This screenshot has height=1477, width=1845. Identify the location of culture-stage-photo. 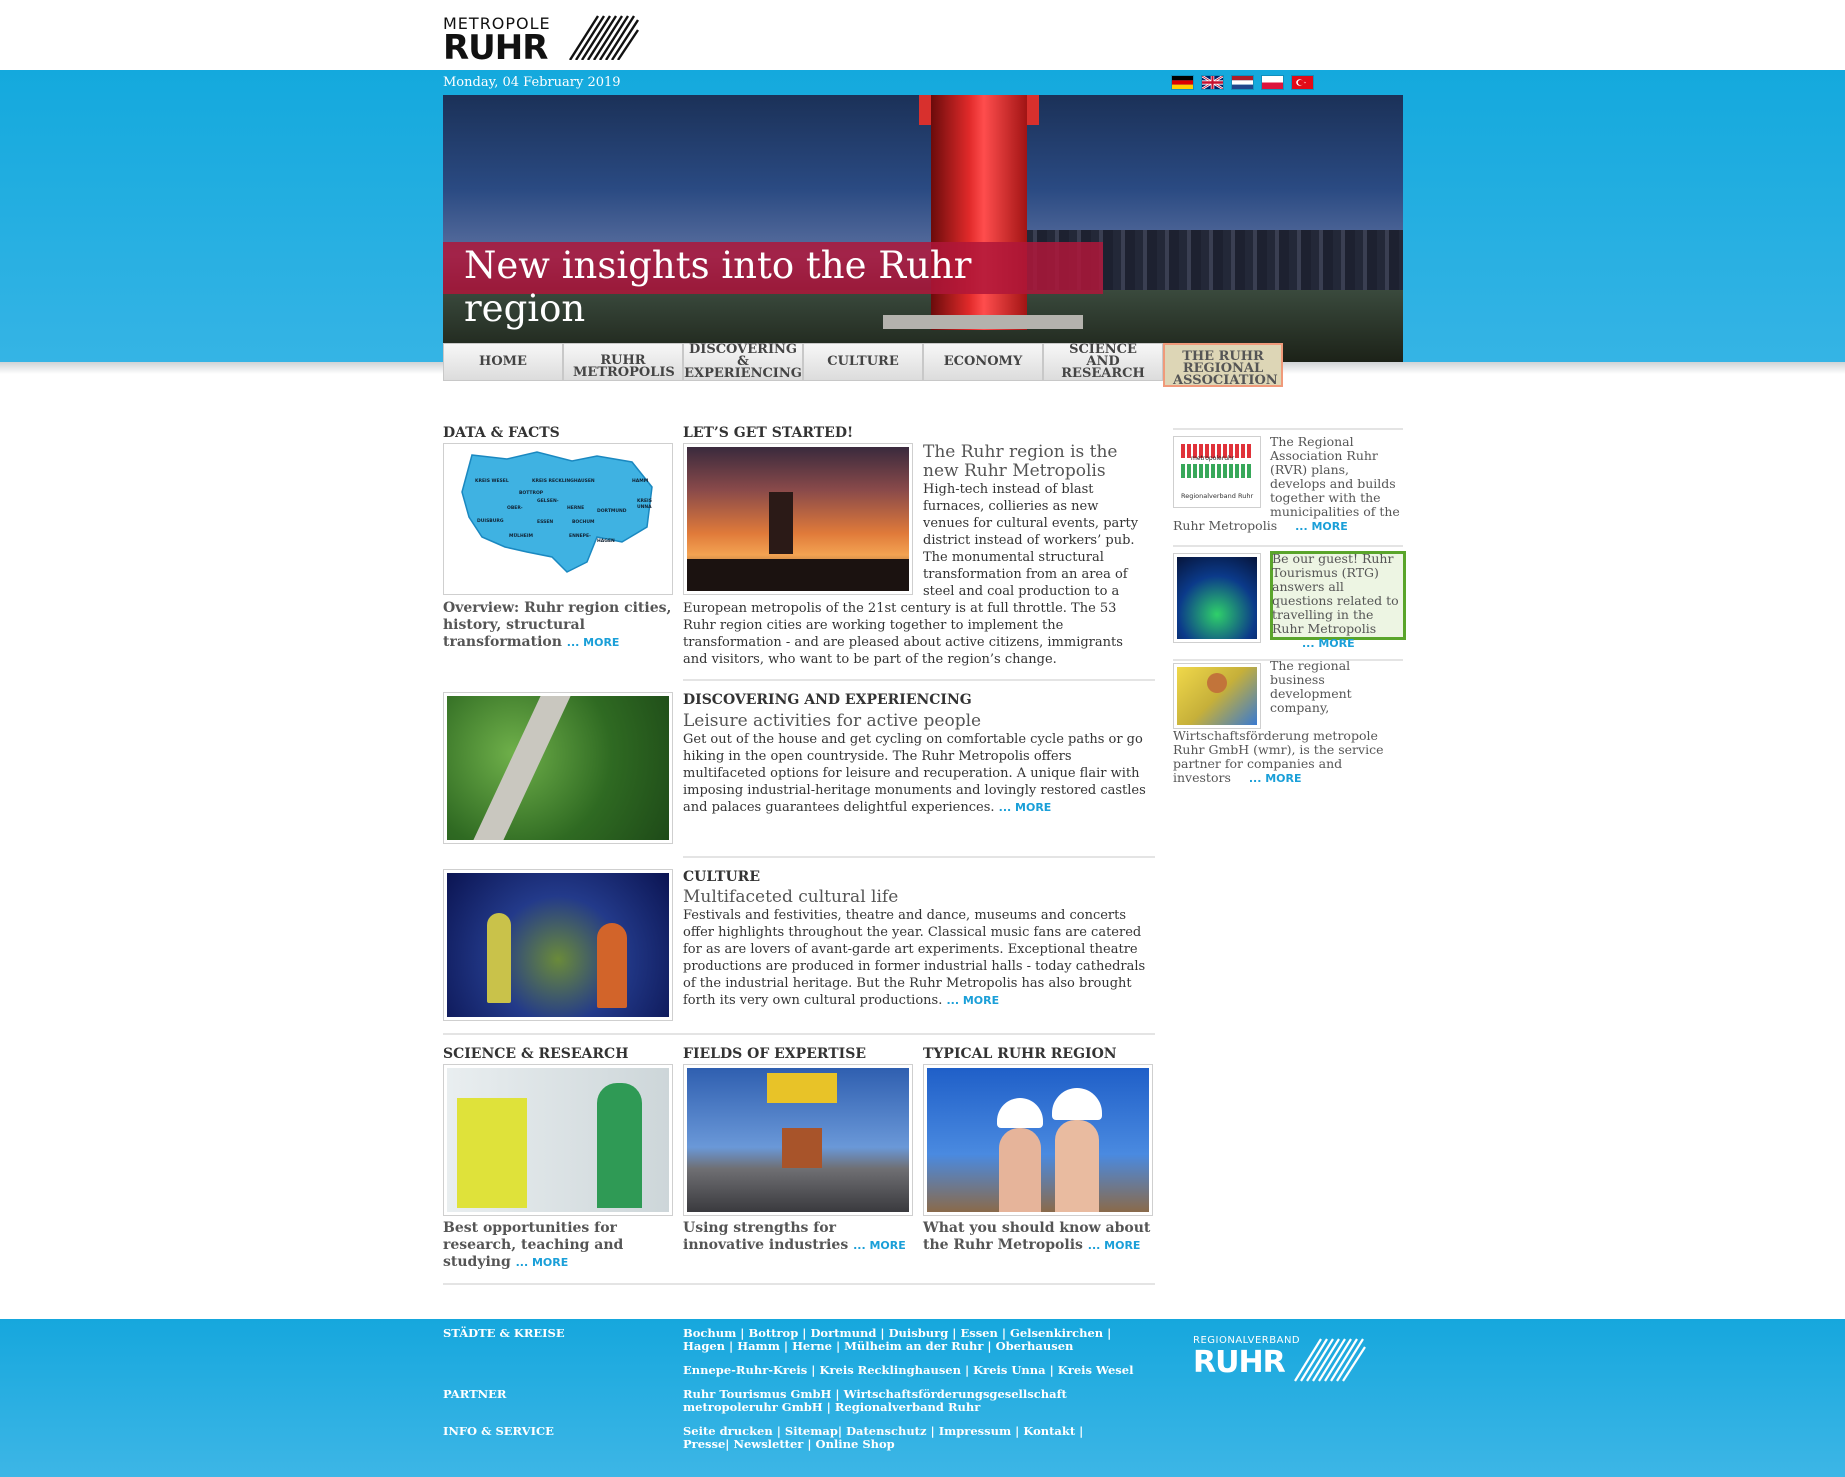
(558, 945).